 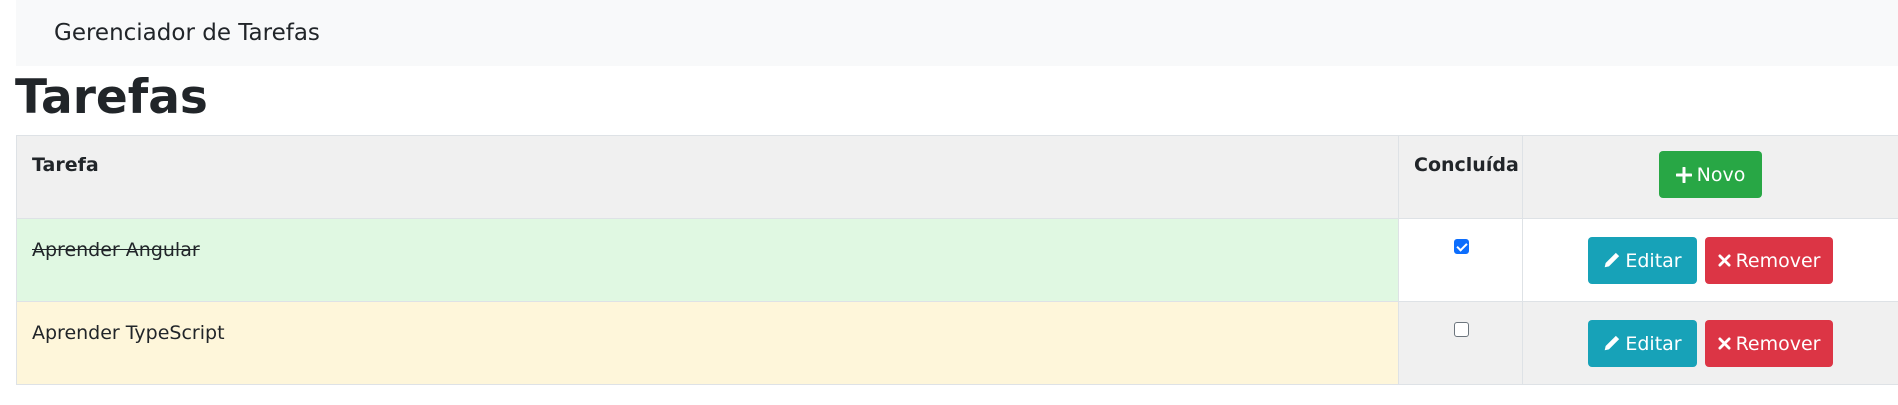 I want to click on new-task-button: Novo, so click(x=1710, y=174).